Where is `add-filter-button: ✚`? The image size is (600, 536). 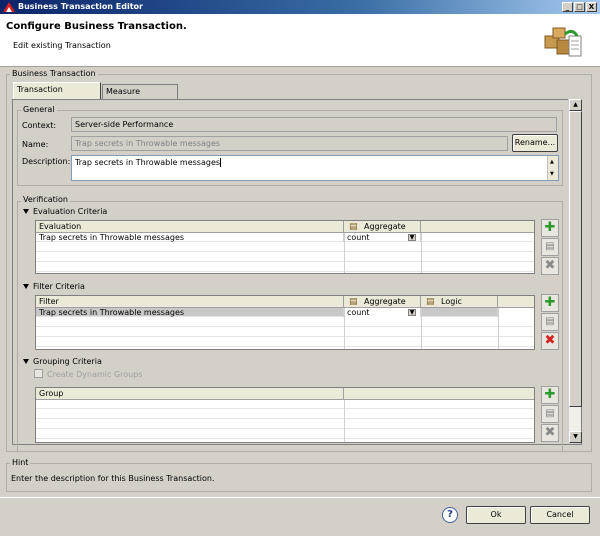
add-filter-button: ✚ is located at coordinates (550, 303).